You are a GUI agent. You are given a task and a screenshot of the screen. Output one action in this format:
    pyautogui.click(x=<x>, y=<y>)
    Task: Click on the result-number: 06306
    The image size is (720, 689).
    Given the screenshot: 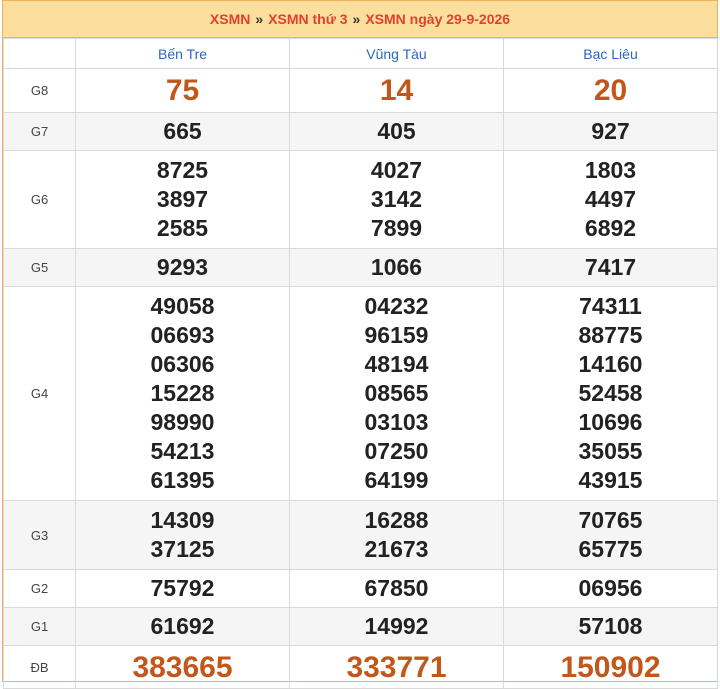 What is the action you would take?
    pyautogui.click(x=182, y=364)
    